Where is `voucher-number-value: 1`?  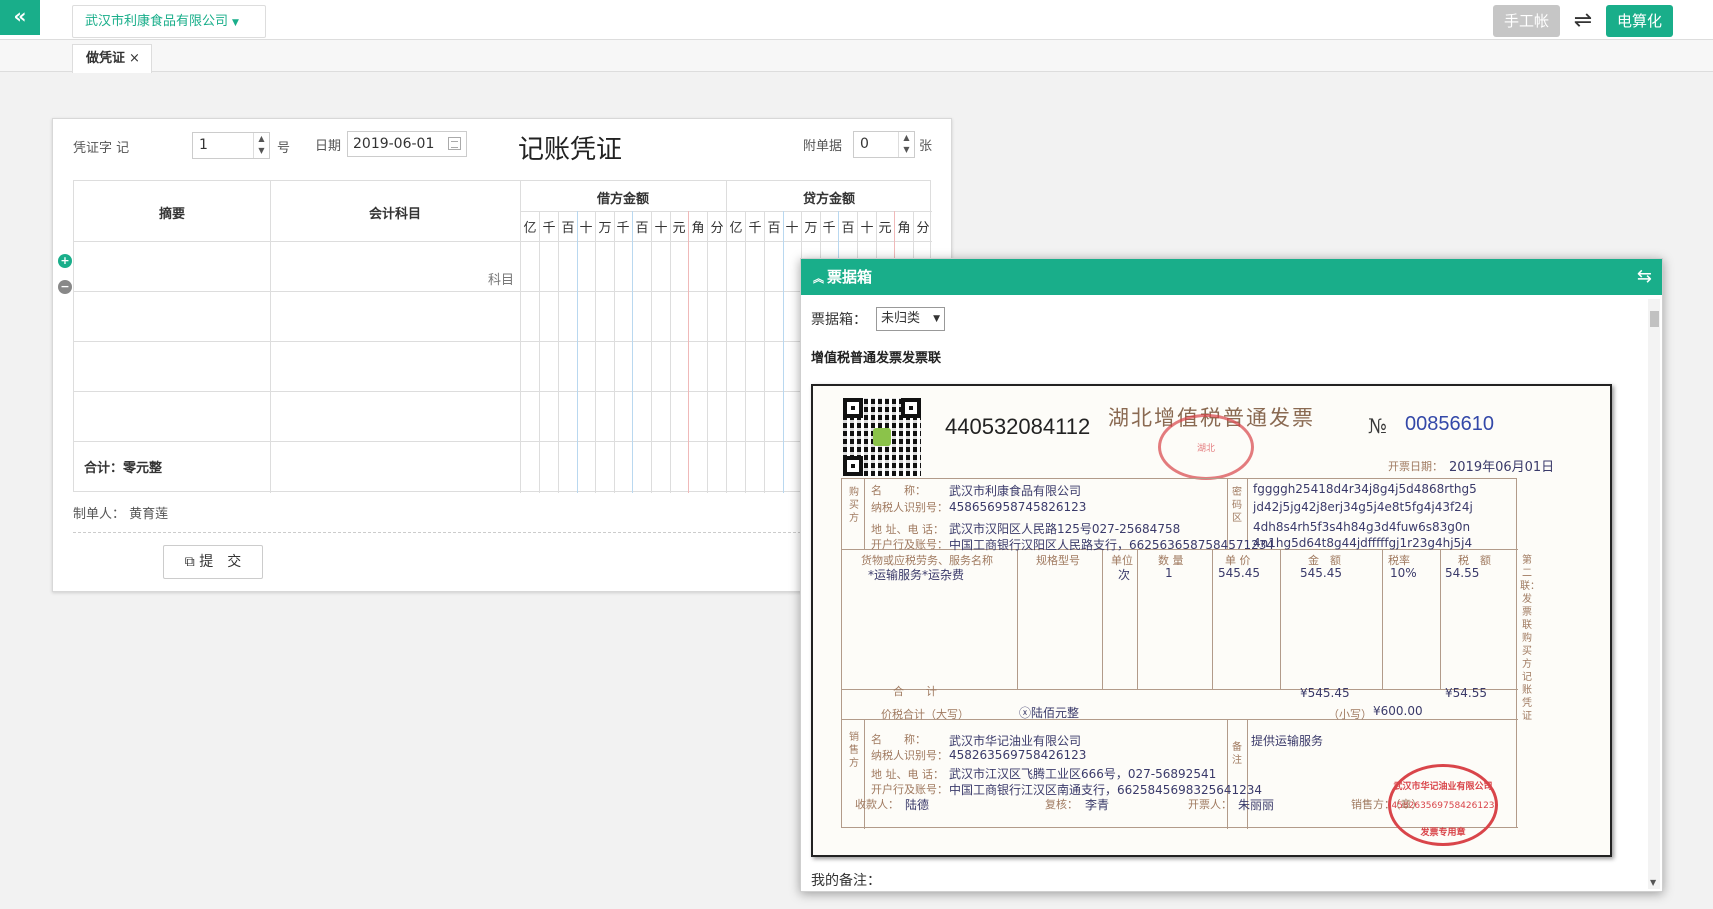 voucher-number-value: 1 is located at coordinates (203, 145).